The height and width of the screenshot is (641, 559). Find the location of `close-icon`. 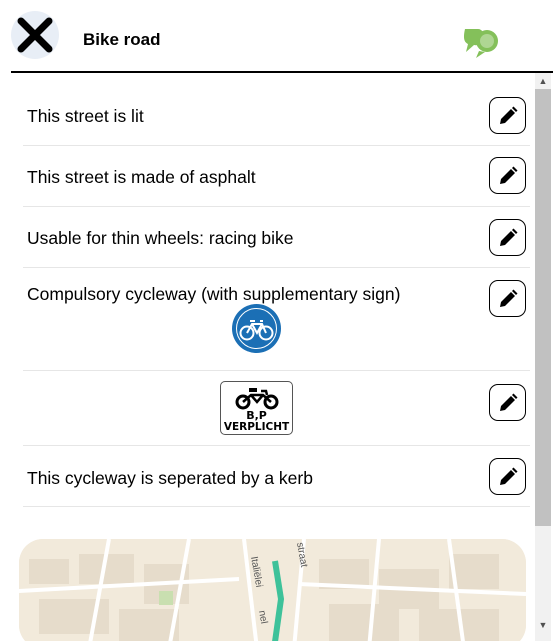

close-icon is located at coordinates (35, 35).